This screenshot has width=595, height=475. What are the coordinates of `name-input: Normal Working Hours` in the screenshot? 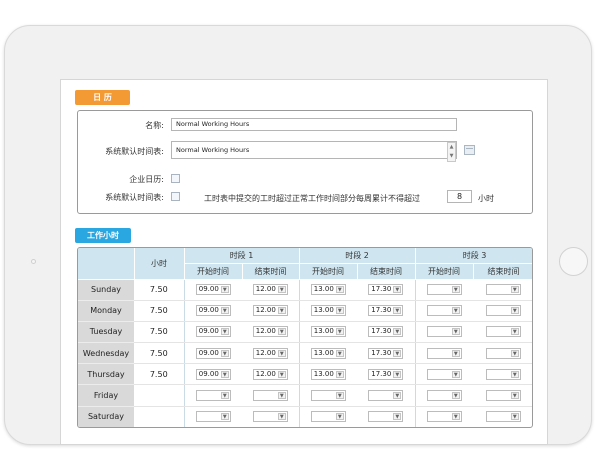 It's located at (314, 124).